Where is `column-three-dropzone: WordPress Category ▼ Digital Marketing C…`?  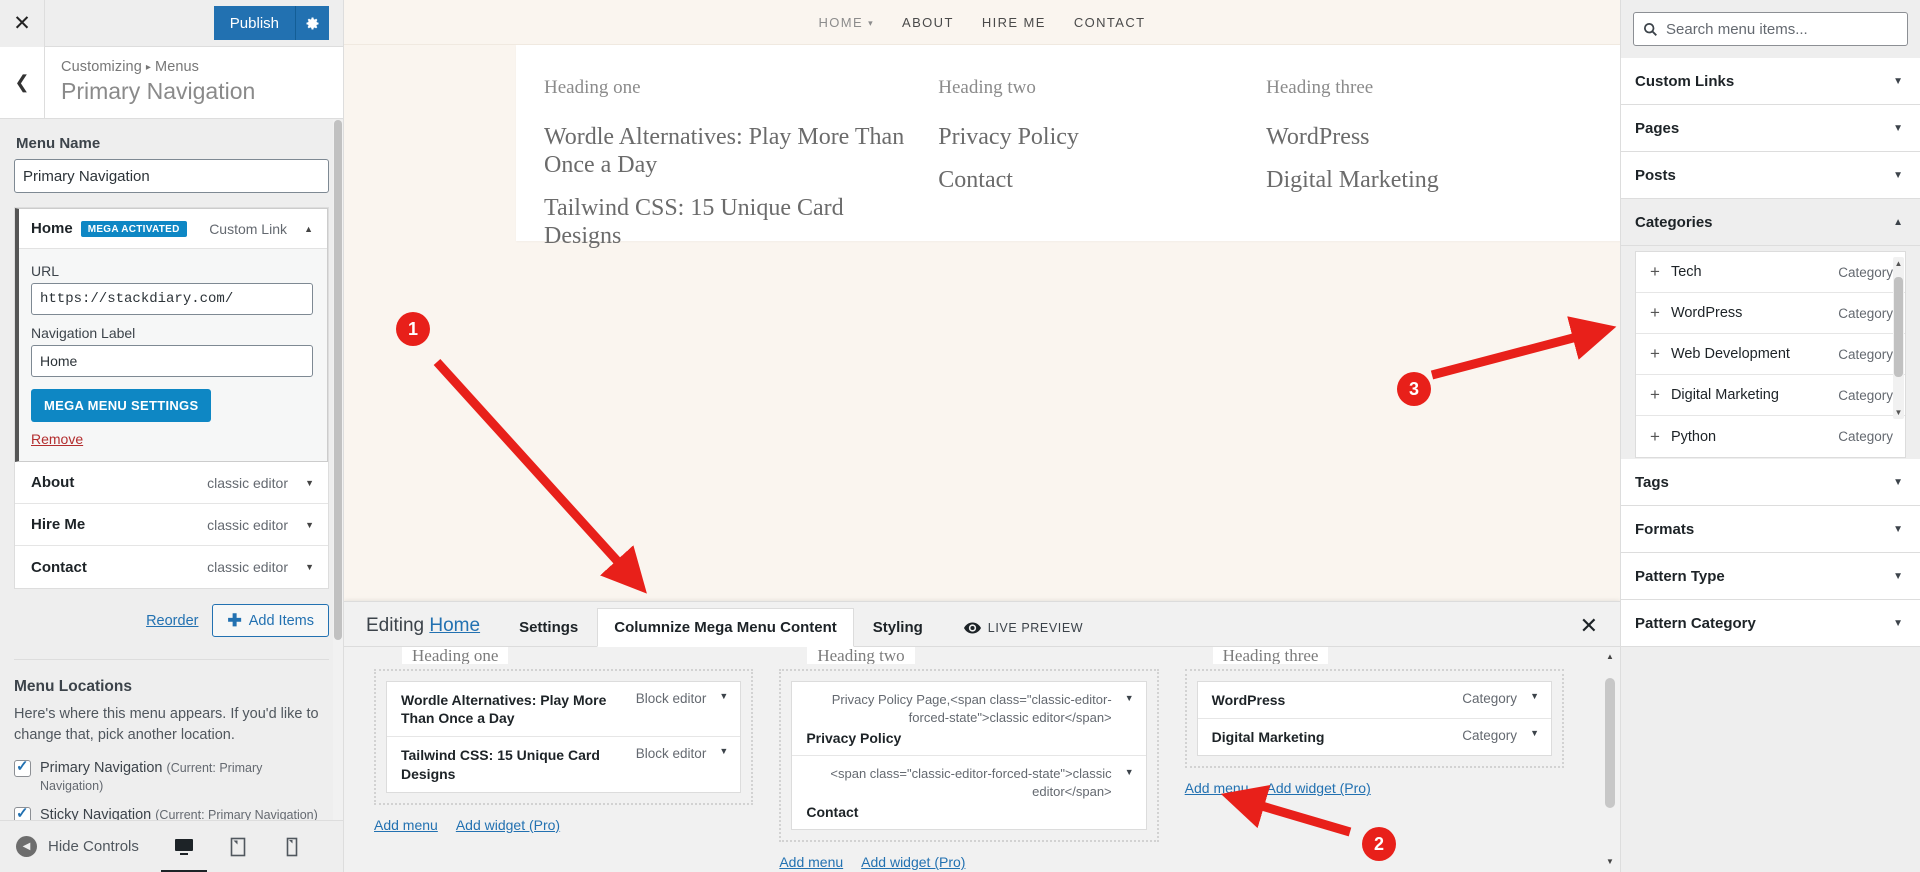
column-three-dropzone: WordPress Category ▼ Digital Marketing C… is located at coordinates (1374, 719).